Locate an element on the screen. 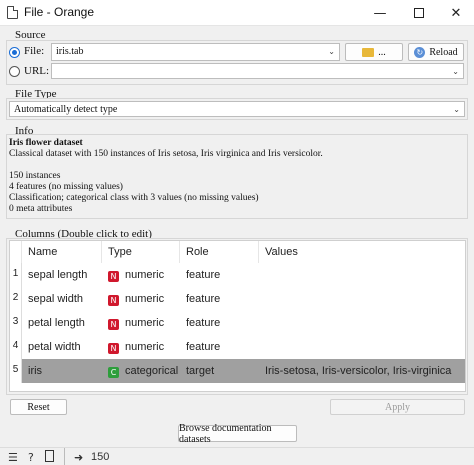 The image size is (474, 465). output-count: 150 is located at coordinates (100, 457).